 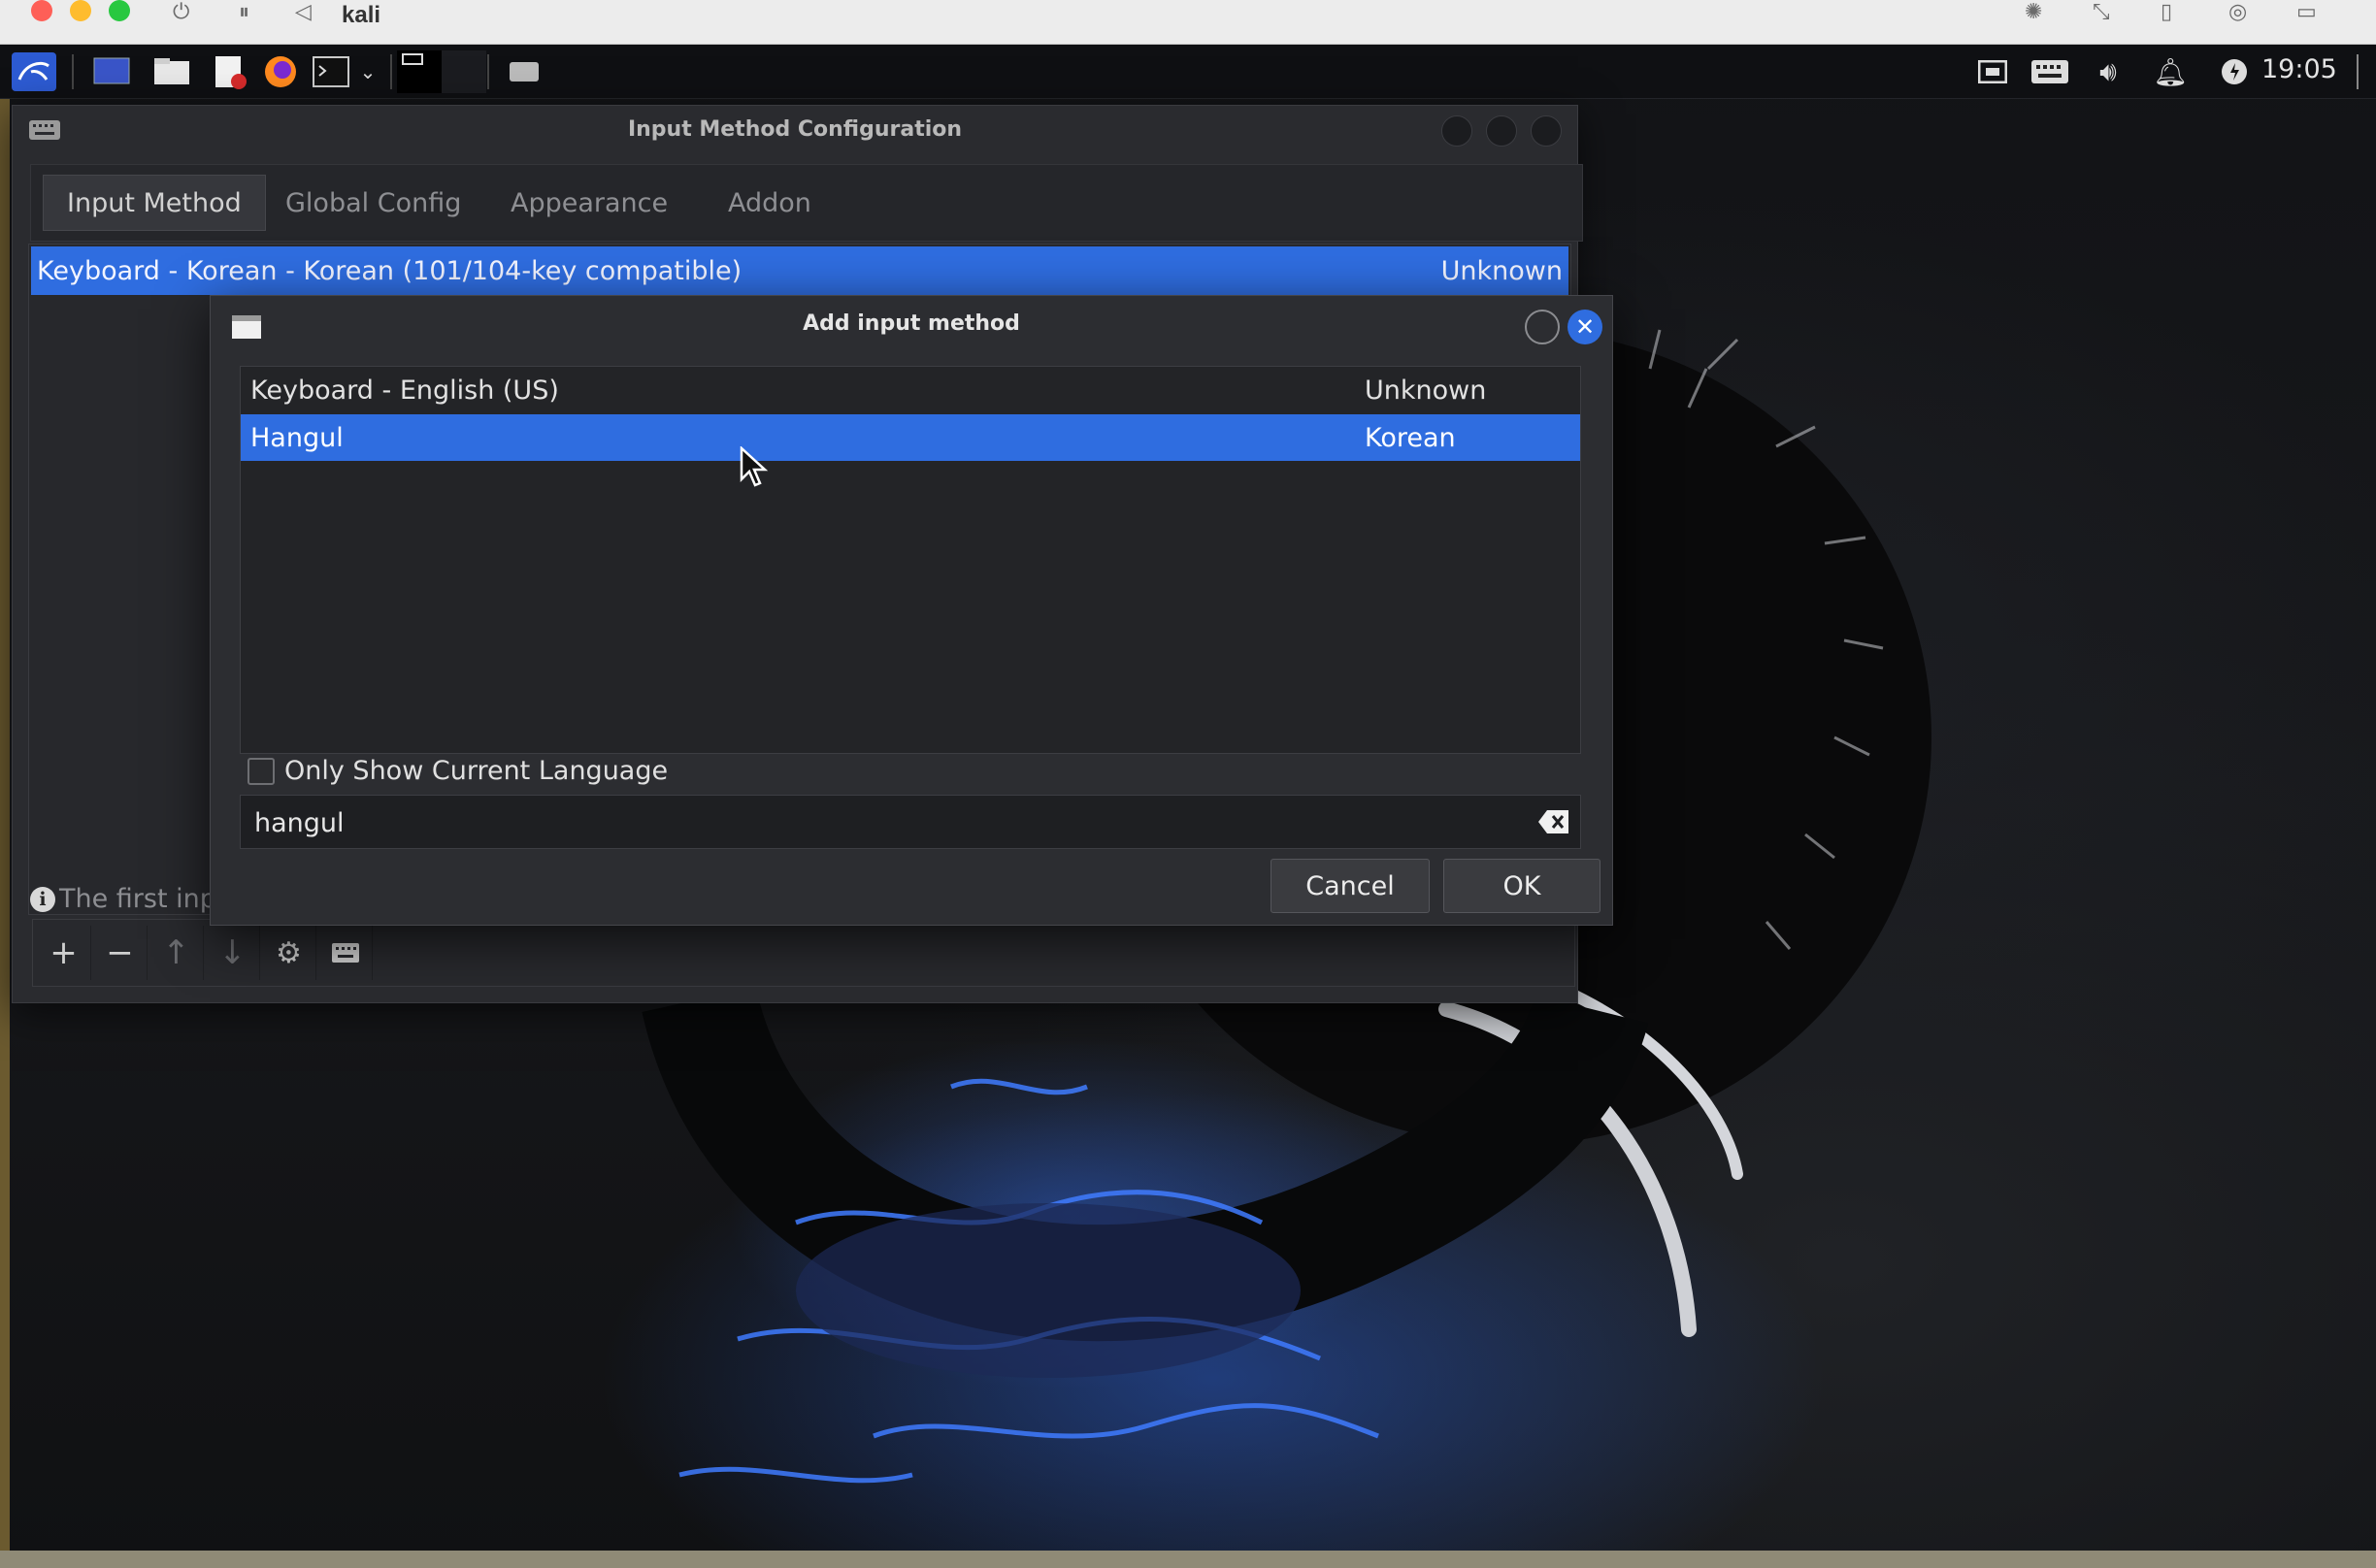 I want to click on file-manager-icon, so click(x=171, y=71).